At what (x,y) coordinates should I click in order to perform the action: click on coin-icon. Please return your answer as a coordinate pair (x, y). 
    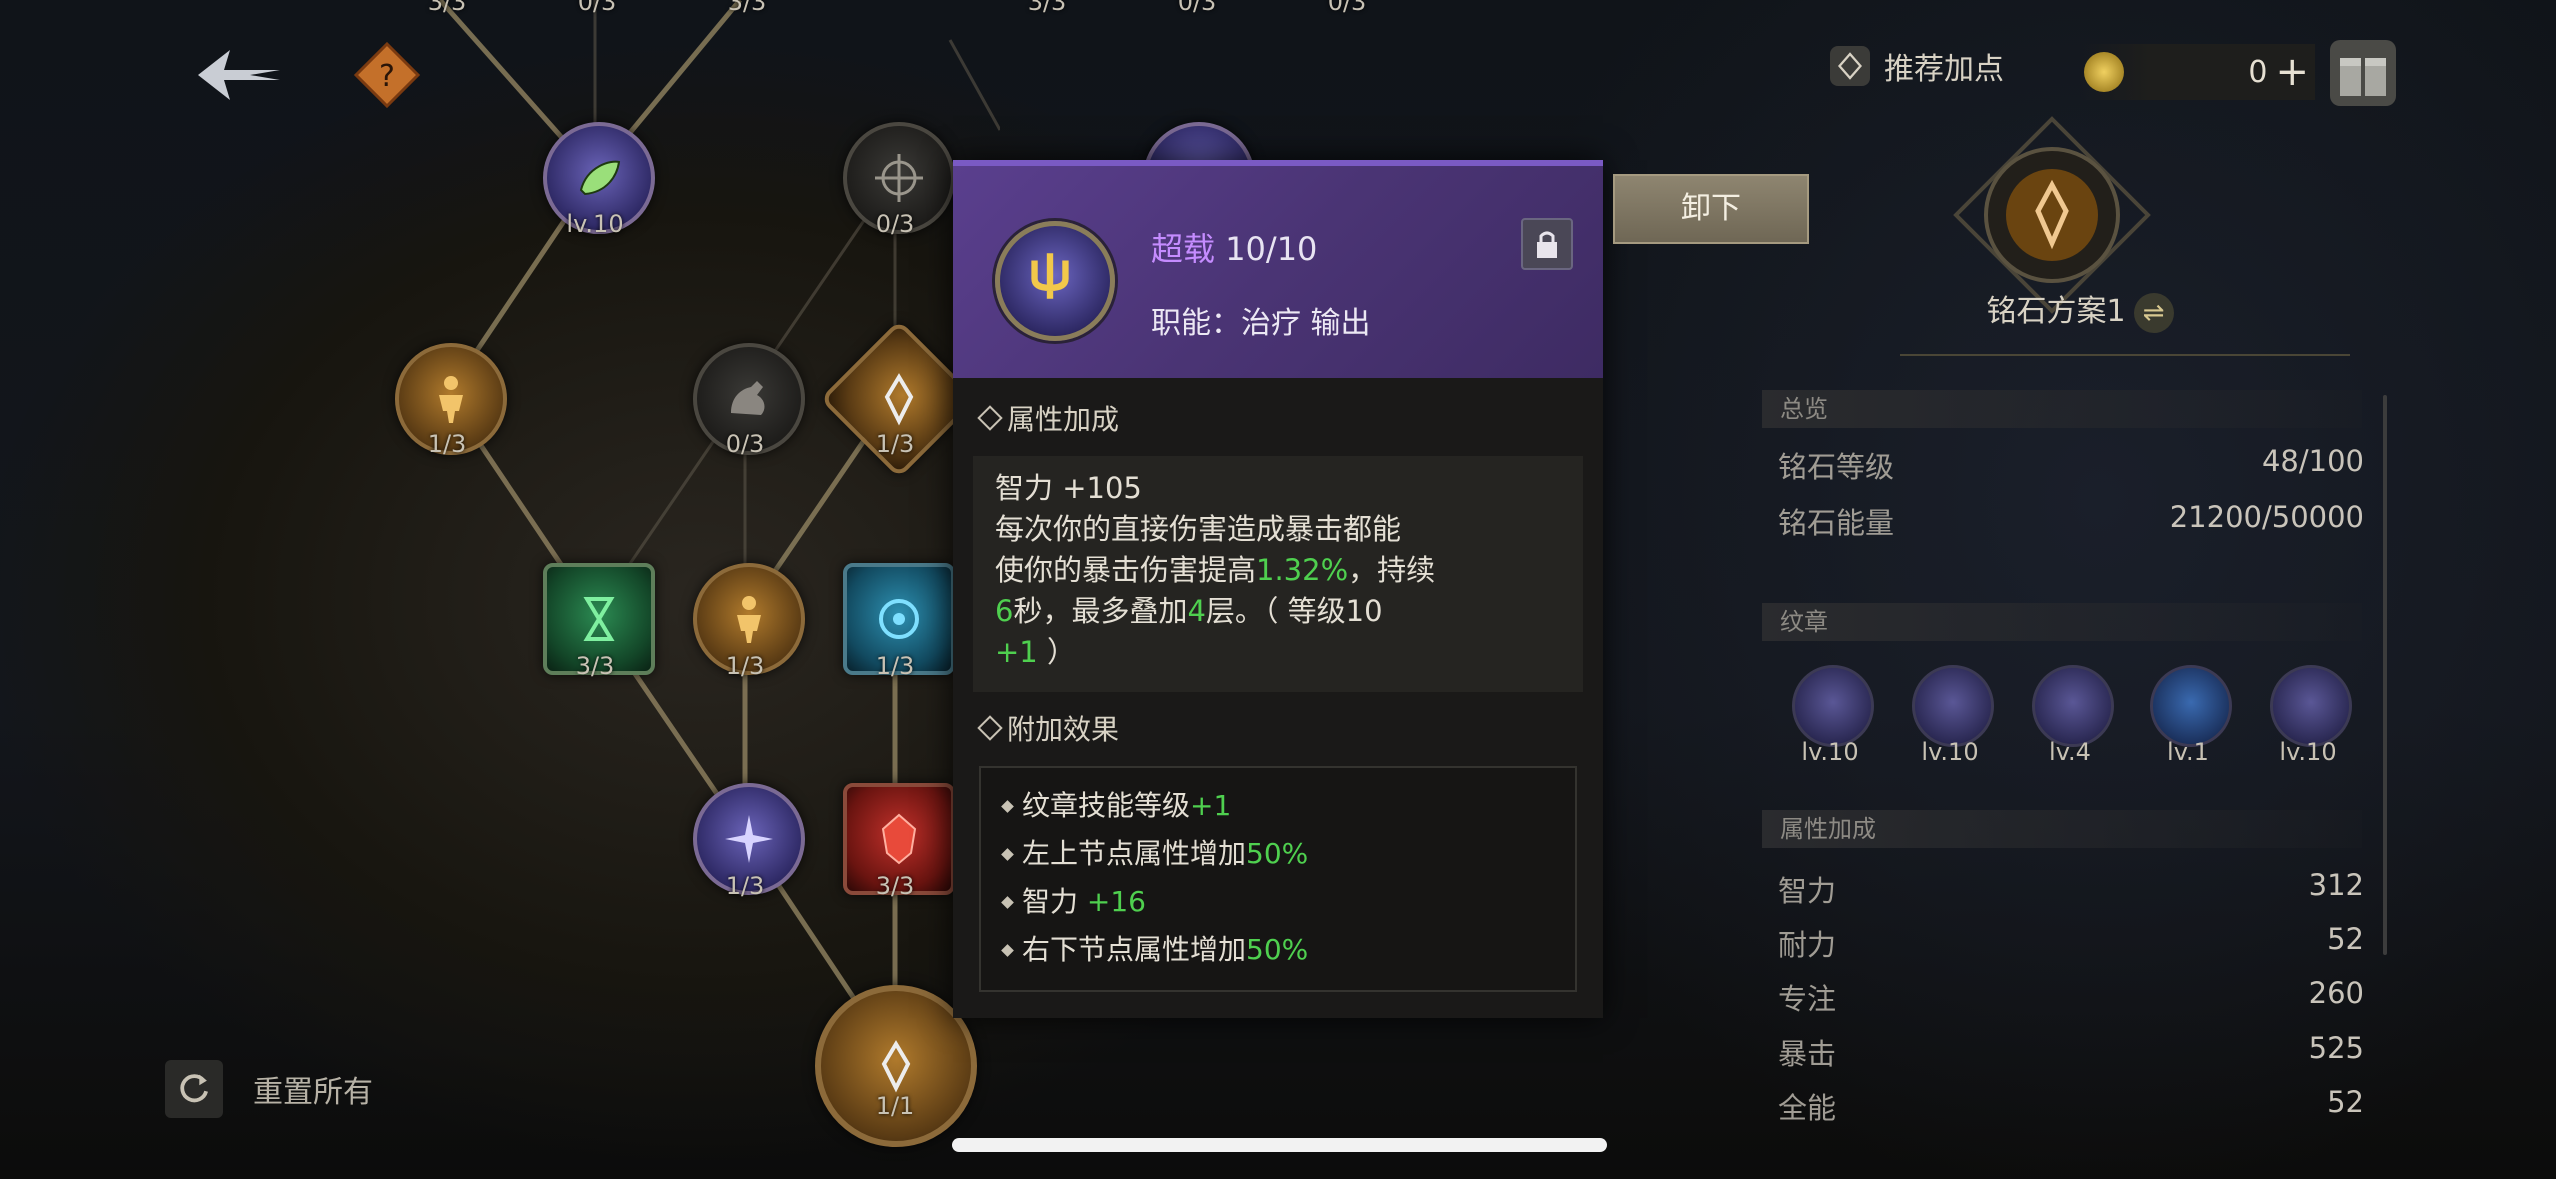
    Looking at the image, I should click on (2104, 72).